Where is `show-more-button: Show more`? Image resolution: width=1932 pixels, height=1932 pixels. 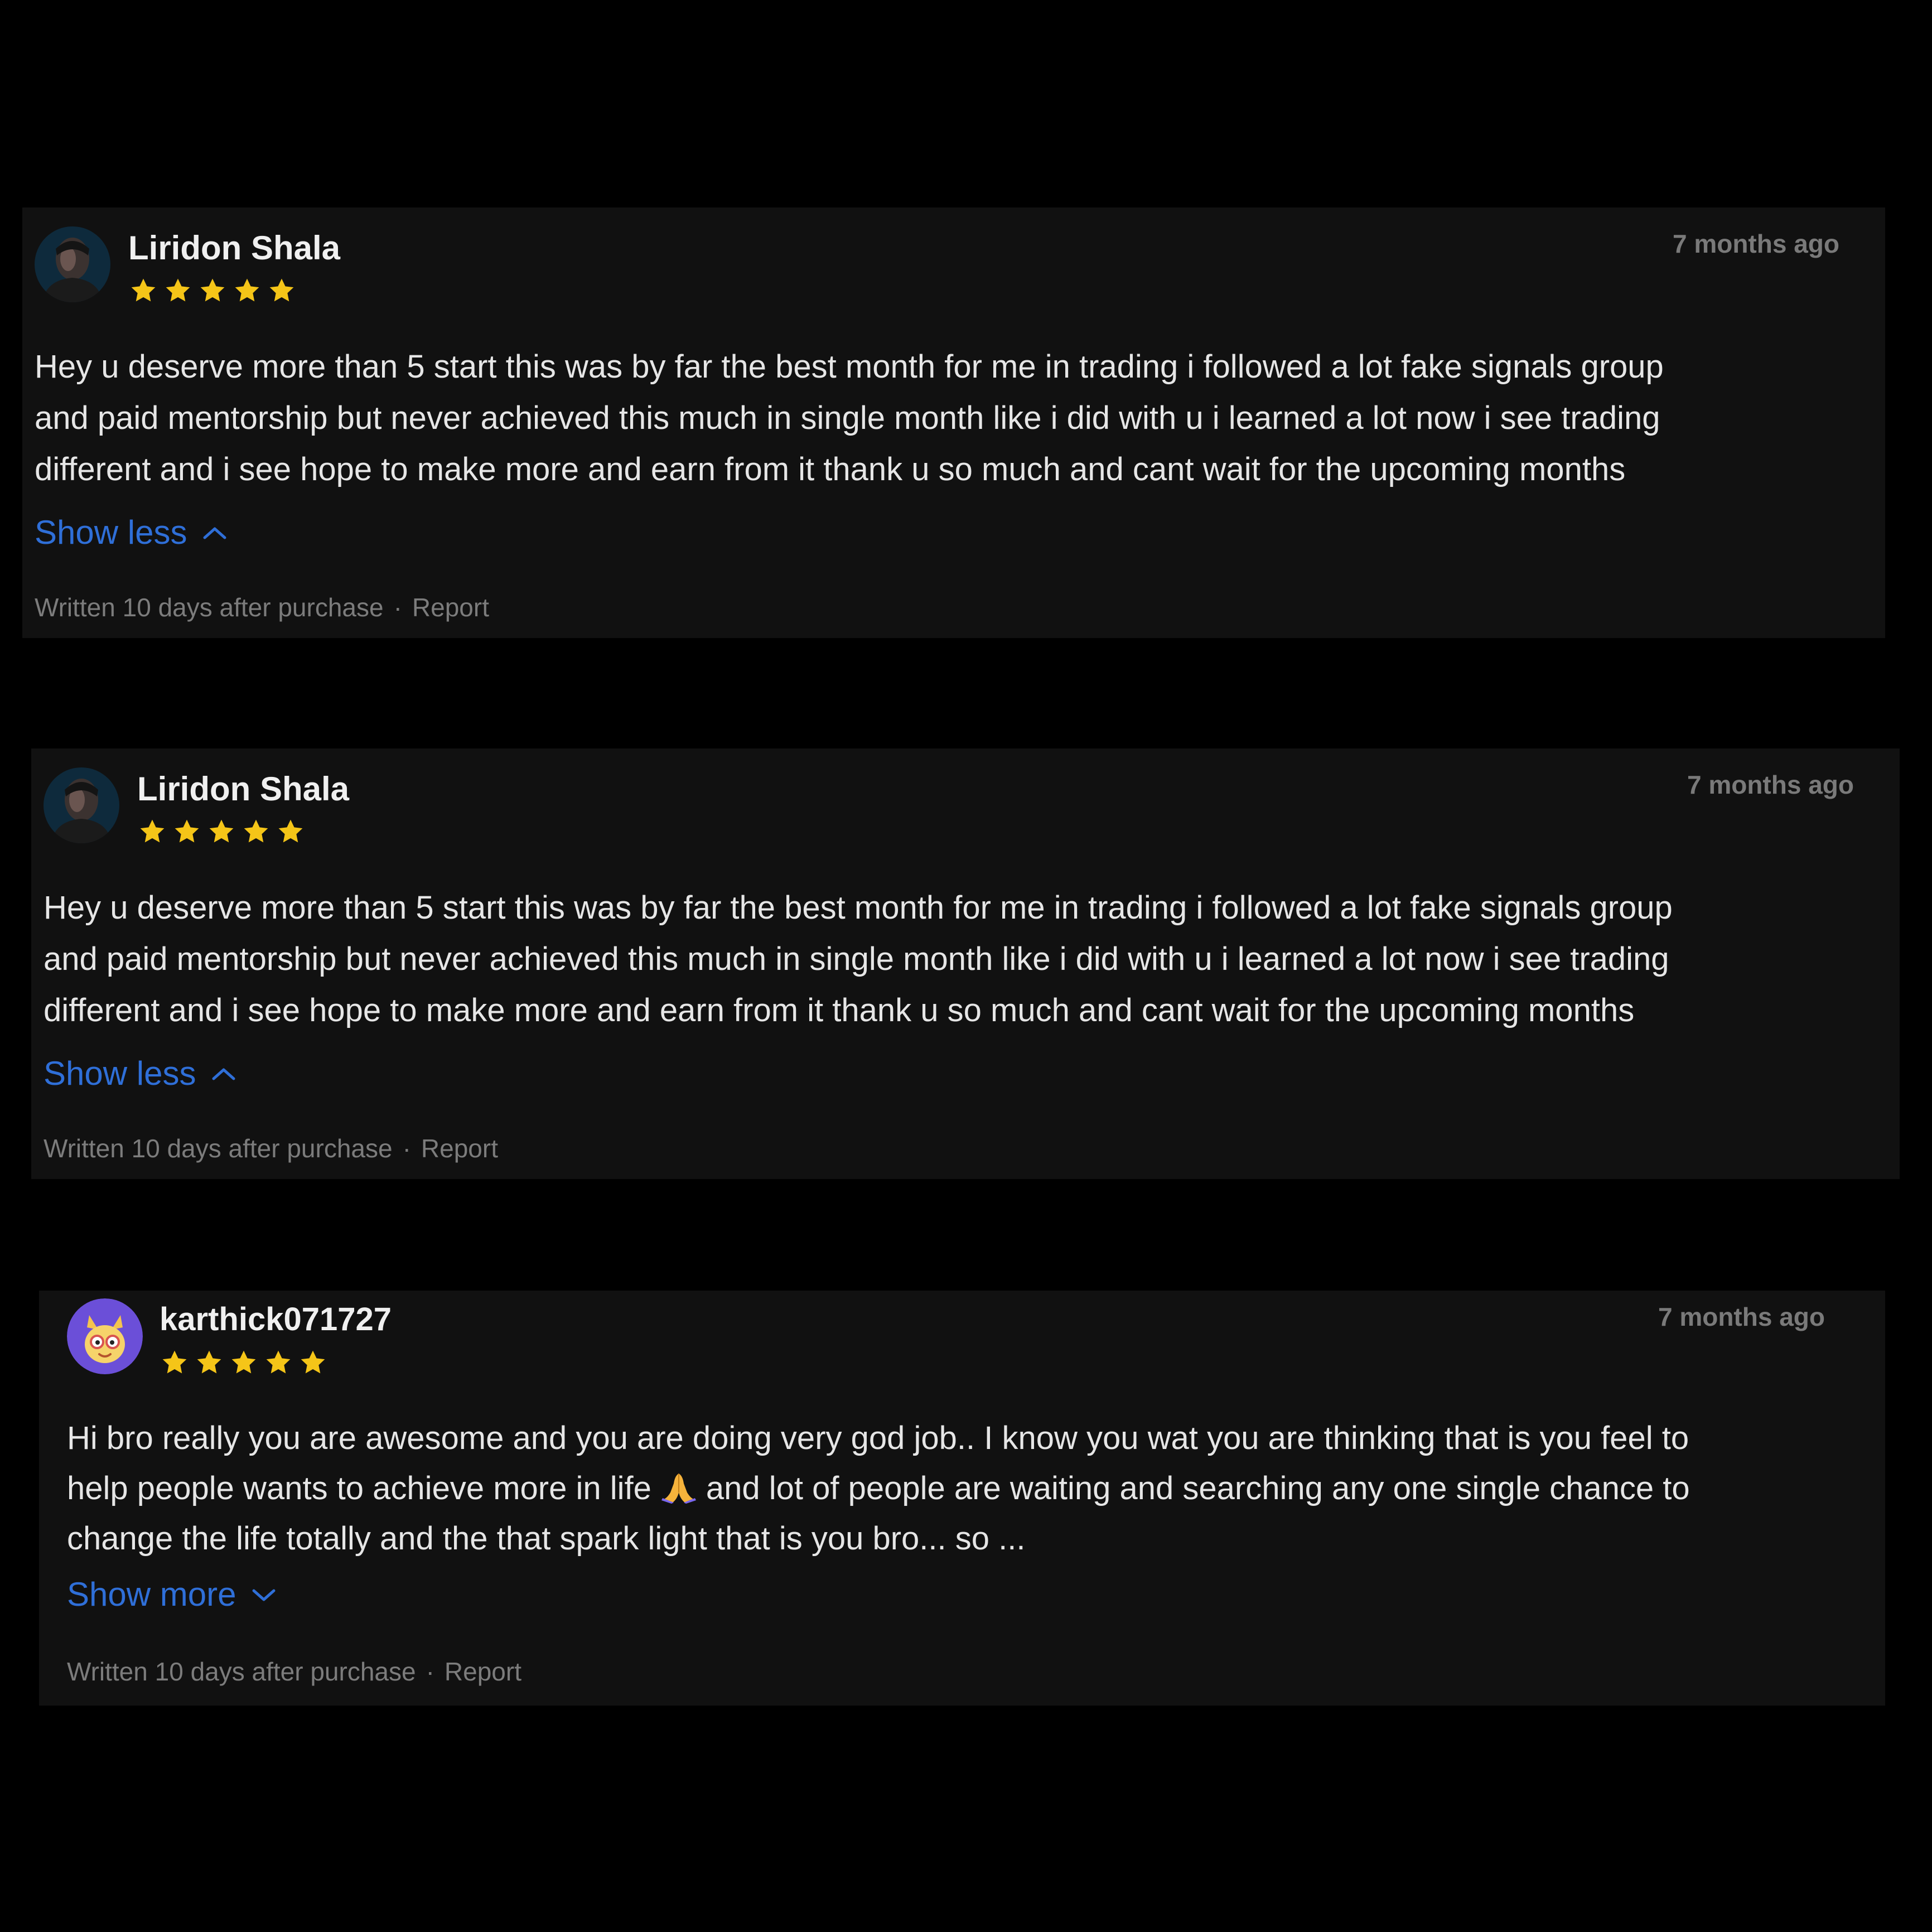
show-more-button: Show more is located at coordinates (172, 1594).